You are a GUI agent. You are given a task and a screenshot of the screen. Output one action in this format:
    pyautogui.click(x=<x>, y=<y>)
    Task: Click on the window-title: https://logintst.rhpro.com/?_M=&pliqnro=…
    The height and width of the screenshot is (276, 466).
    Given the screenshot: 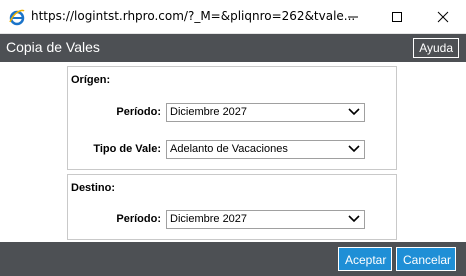 What is the action you would take?
    pyautogui.click(x=193, y=16)
    